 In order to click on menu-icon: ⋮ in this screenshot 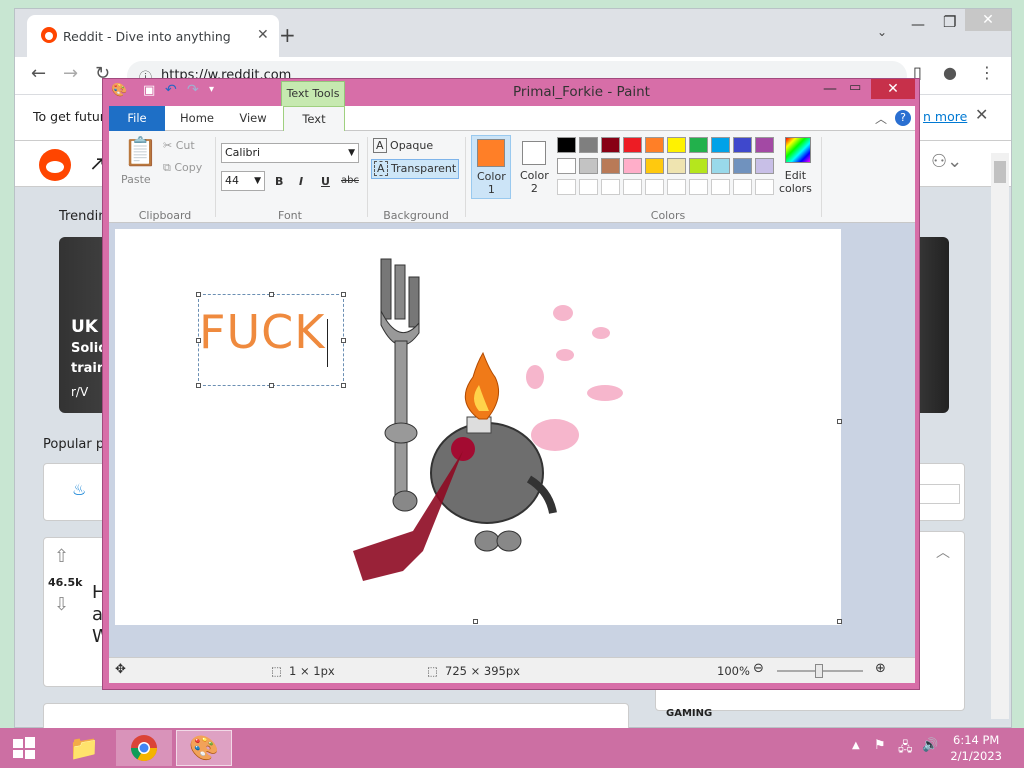, I will do `click(987, 72)`.